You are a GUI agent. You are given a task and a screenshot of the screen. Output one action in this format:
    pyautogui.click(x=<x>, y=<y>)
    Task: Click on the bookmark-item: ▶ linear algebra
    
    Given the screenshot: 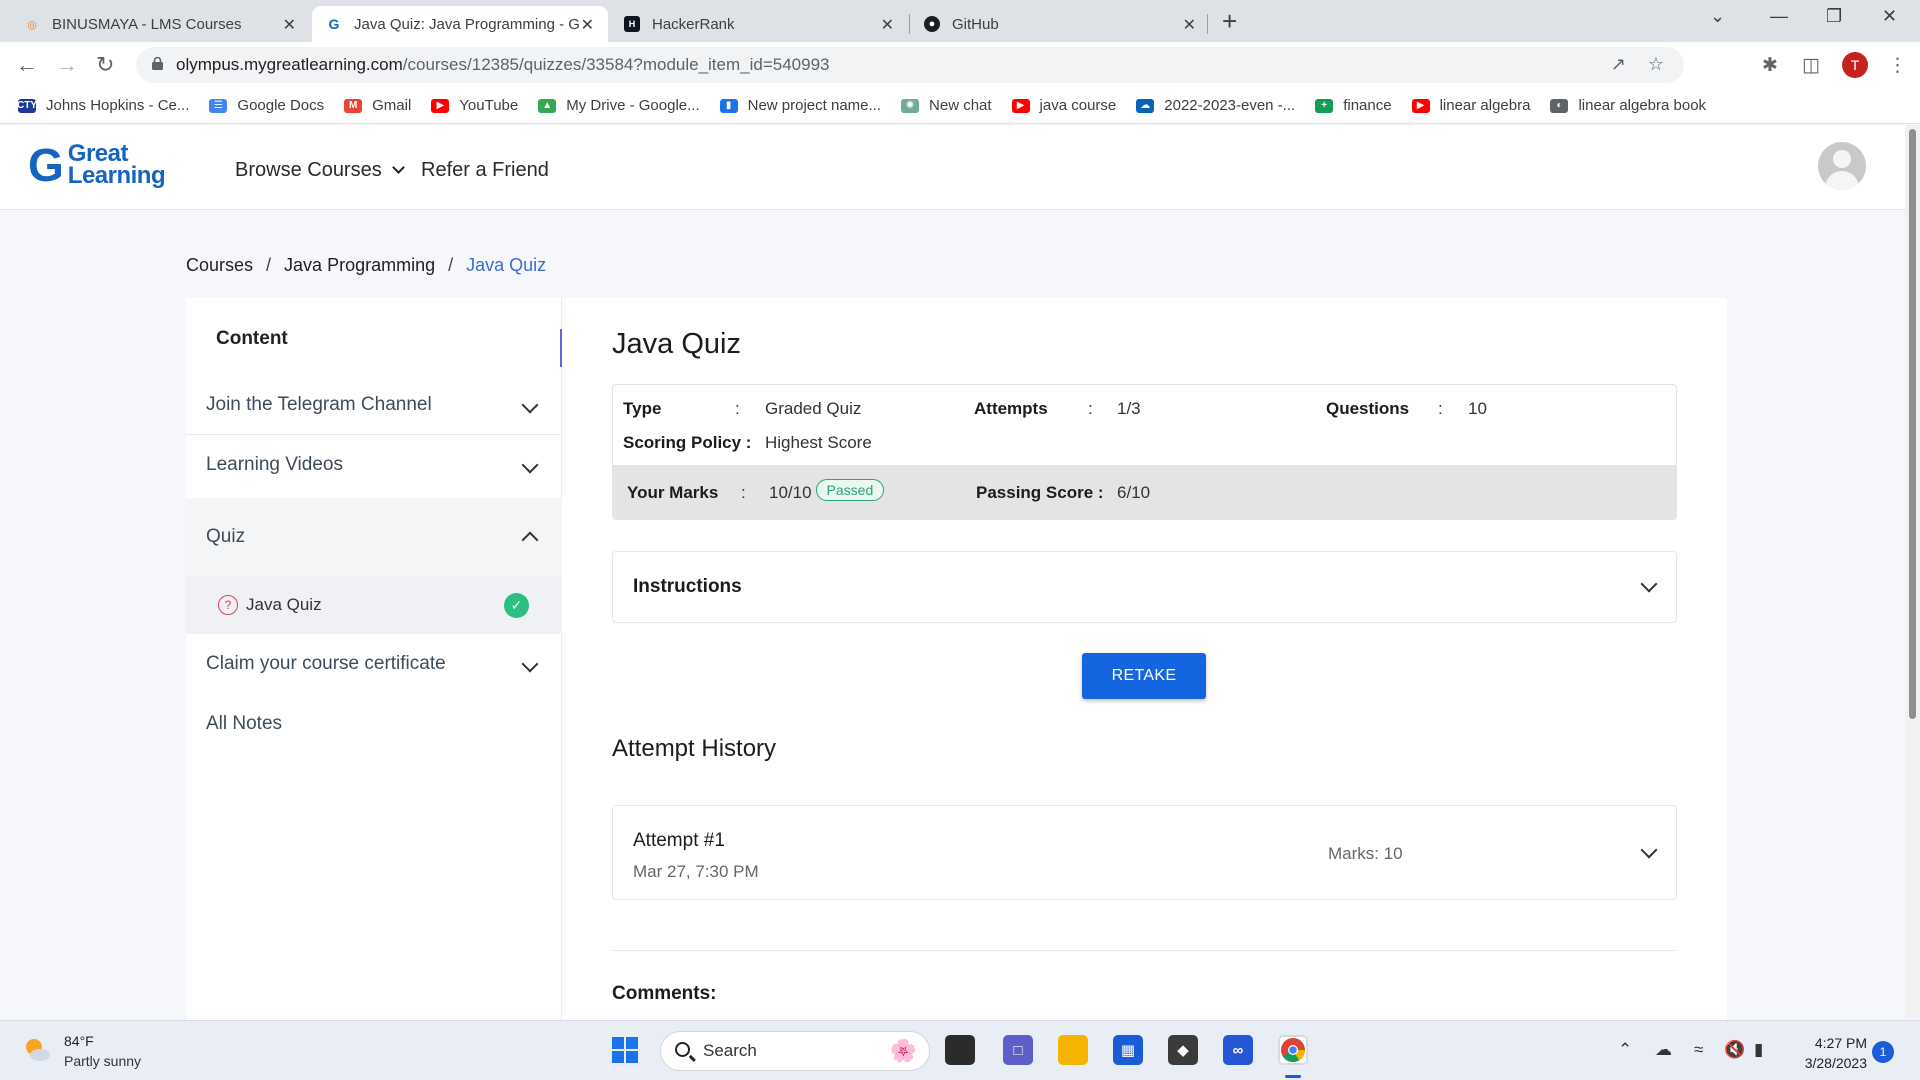 What is the action you would take?
    pyautogui.click(x=1471, y=105)
    